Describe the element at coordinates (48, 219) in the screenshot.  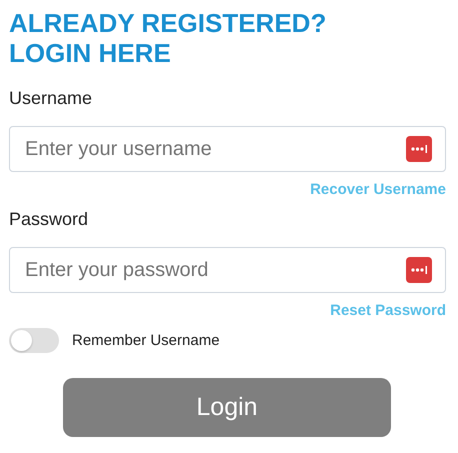
I see `field-label: Password` at that location.